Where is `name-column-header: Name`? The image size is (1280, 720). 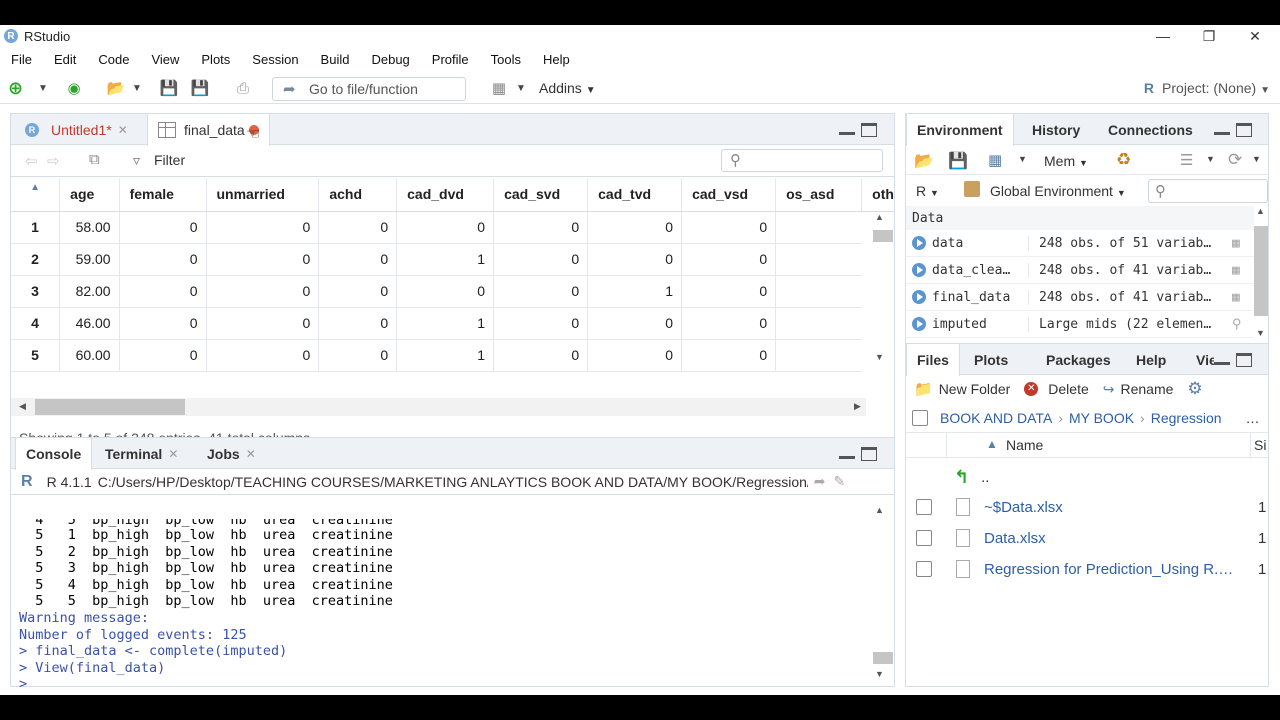
name-column-header: Name is located at coordinates (1024, 445).